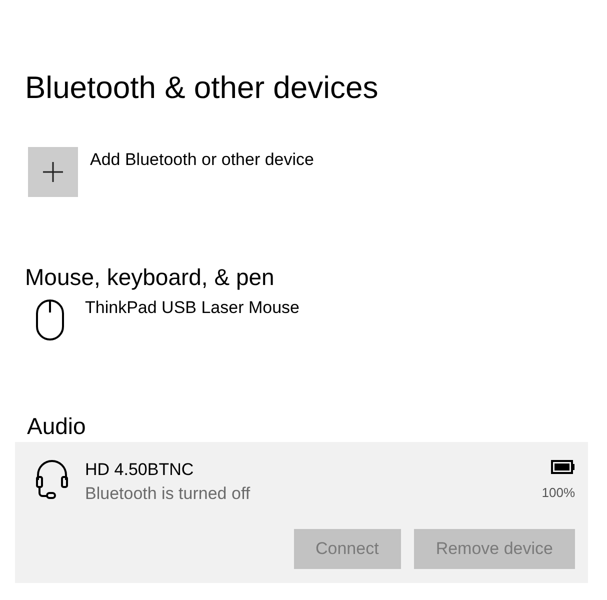 This screenshot has width=607, height=600. What do you see at coordinates (311, 318) in the screenshot?
I see `device-item: ThinkPad USB Laser Mouse` at bounding box center [311, 318].